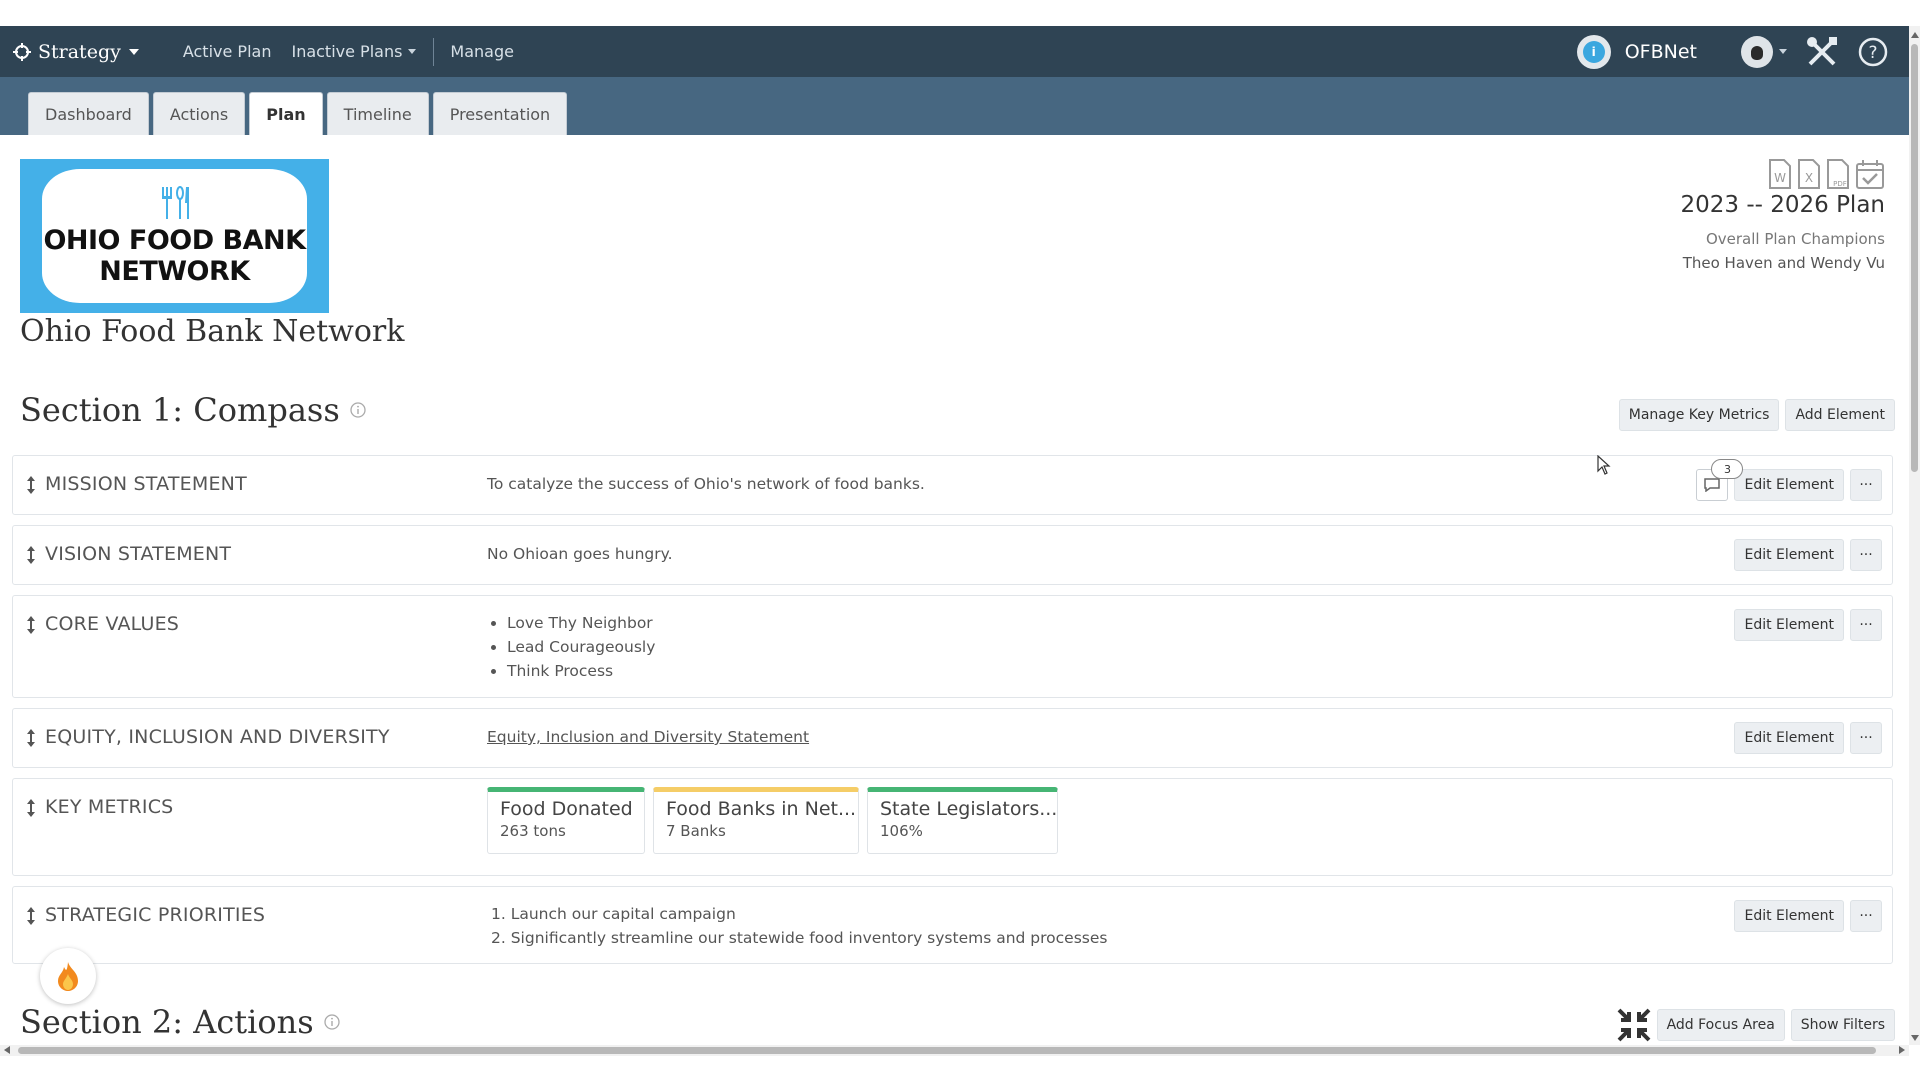  I want to click on metric-card-food-banks: Food Banks in Net... 7 Banks, so click(756, 820).